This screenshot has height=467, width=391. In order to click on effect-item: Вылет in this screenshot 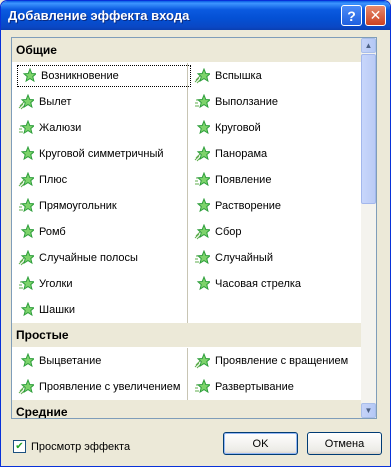, I will do `click(44, 102)`.